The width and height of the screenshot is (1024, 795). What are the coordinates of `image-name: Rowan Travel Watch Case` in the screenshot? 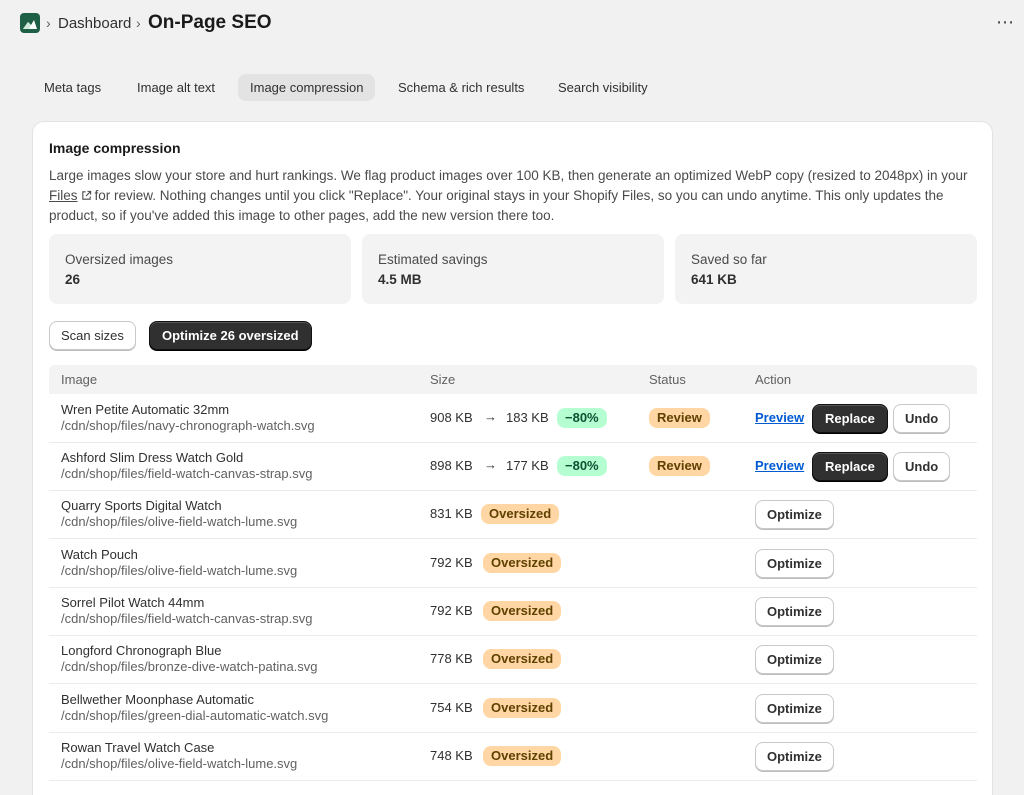 It's located at (138, 747).